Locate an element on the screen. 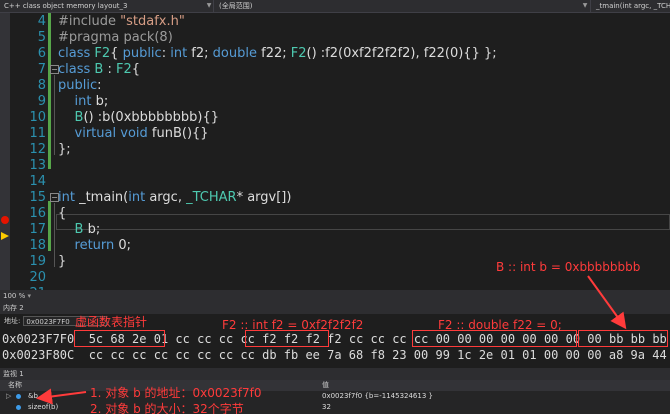  line-number: 14 is located at coordinates (37, 181).